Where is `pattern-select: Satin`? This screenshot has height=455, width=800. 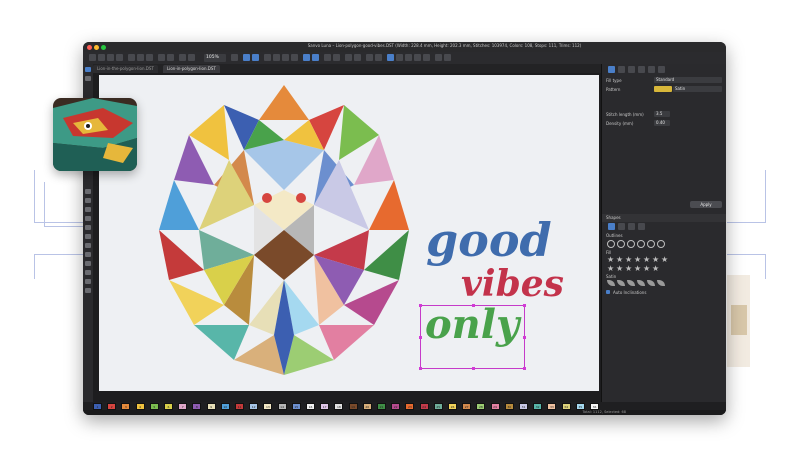 pattern-select: Satin is located at coordinates (697, 89).